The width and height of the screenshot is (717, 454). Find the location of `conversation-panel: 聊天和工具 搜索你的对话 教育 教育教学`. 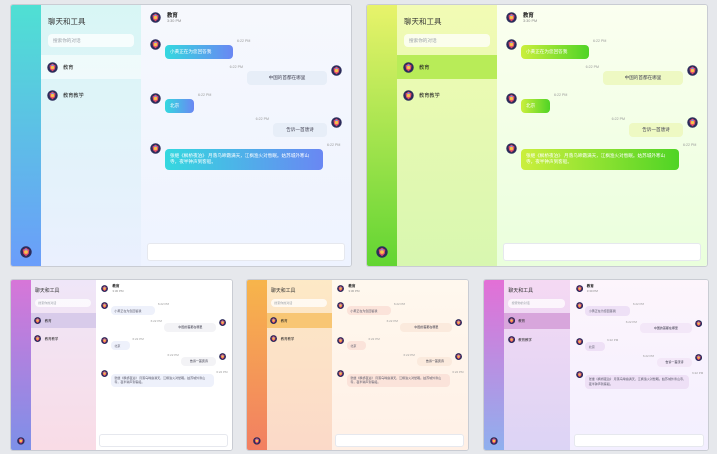

conversation-panel: 聊天和工具 搜索你的对话 教育 教育教学 is located at coordinates (299, 365).